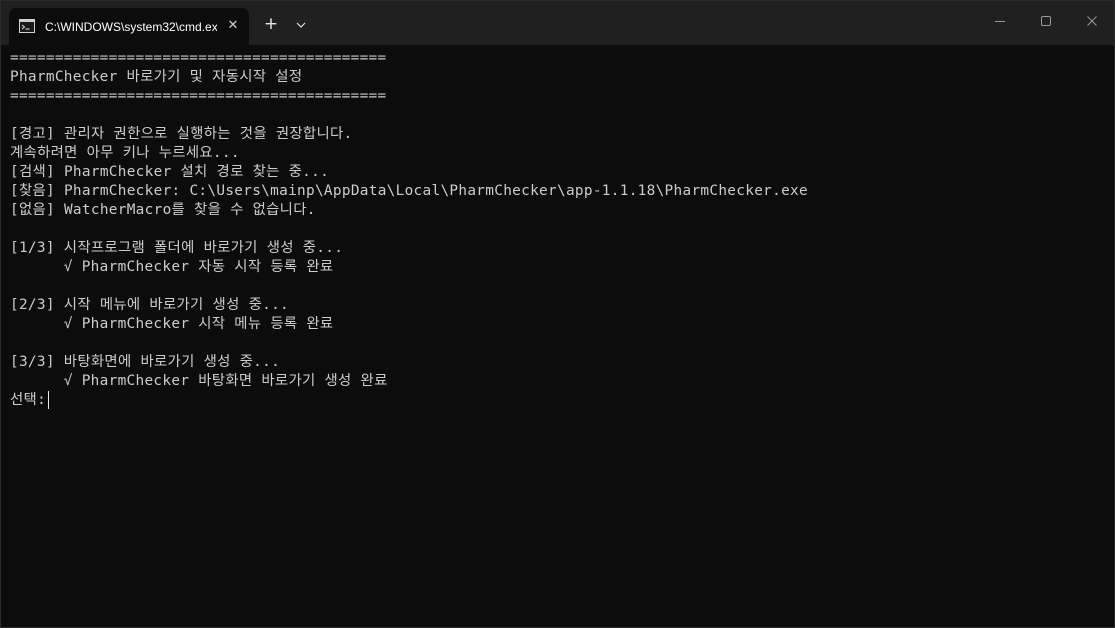 The width and height of the screenshot is (1115, 628). What do you see at coordinates (1091, 21) in the screenshot?
I see `close-icon` at bounding box center [1091, 21].